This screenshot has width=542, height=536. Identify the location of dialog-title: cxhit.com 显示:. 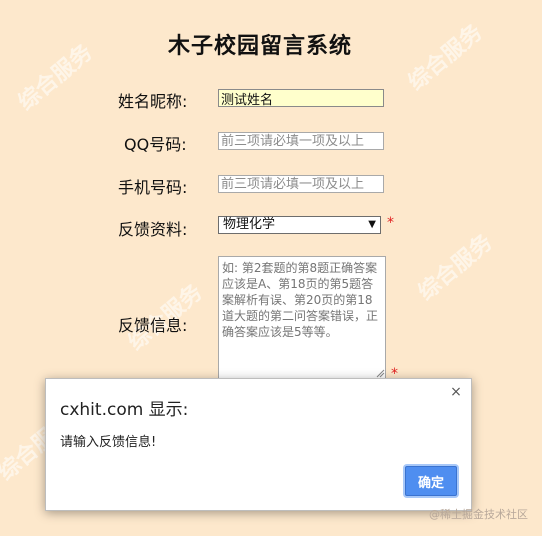
(124, 410).